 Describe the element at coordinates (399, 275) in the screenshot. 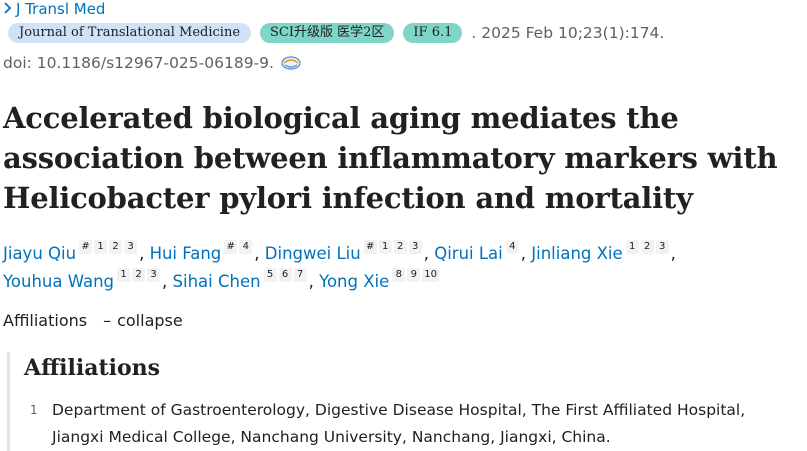

I see `affiliation-ref: 8` at that location.